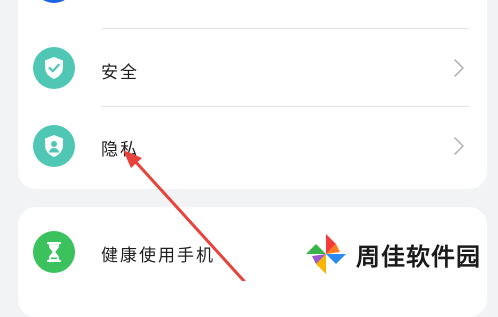 This screenshot has height=317, width=498. I want to click on settings-item-label: 安全, so click(120, 73).